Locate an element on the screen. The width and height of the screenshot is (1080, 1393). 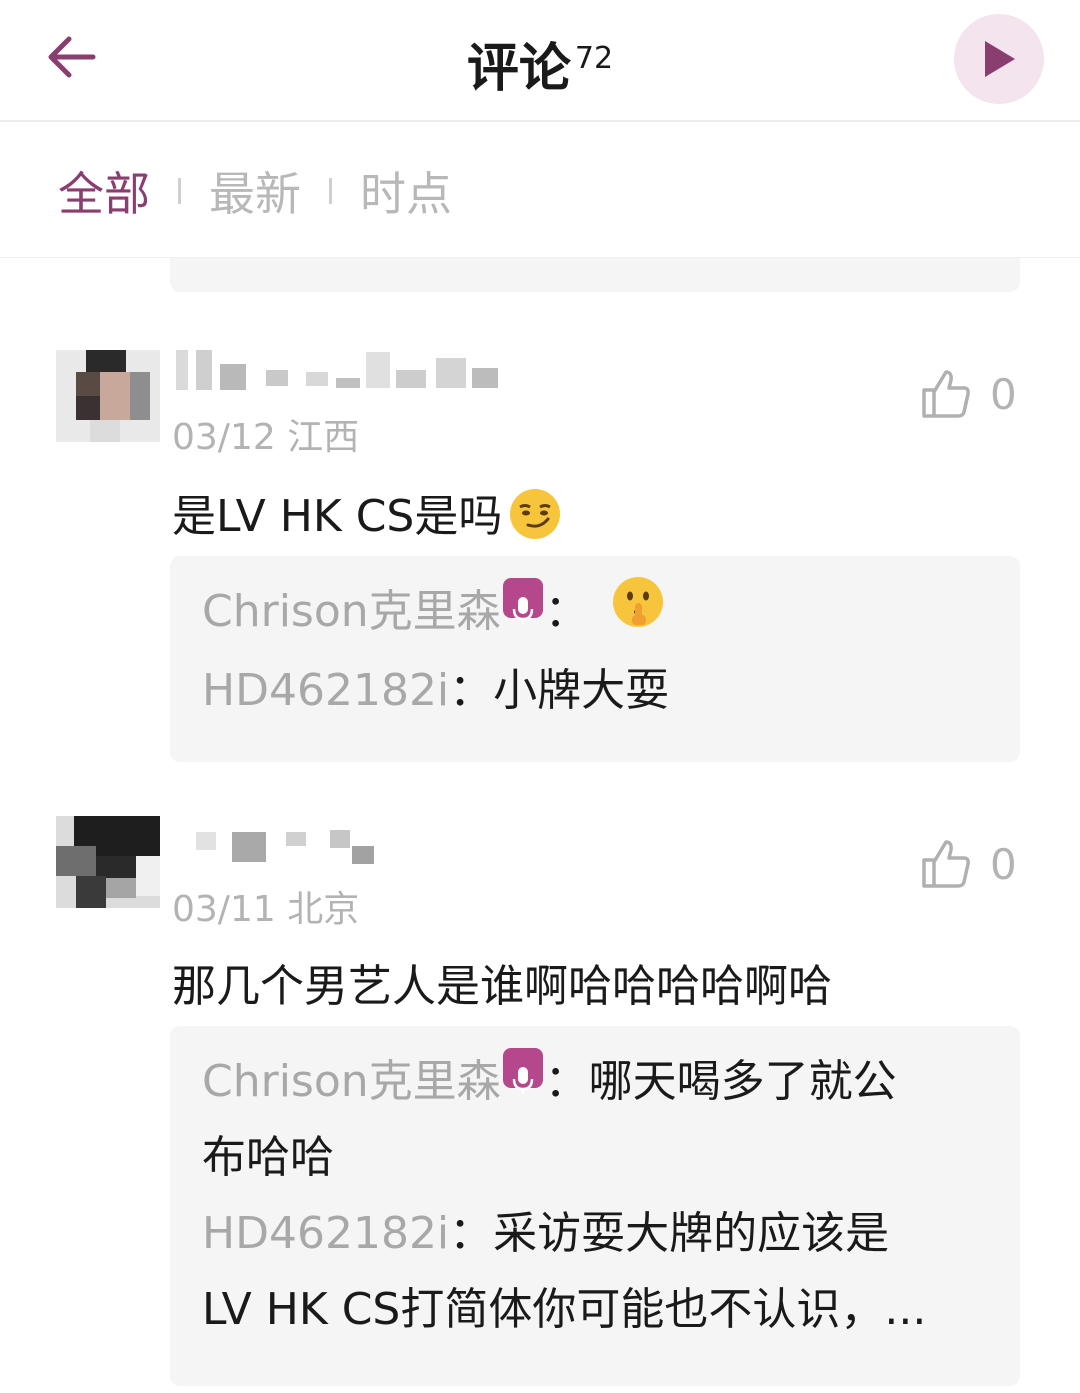
comment-meta: 03/11 北京 is located at coordinates (265, 906).